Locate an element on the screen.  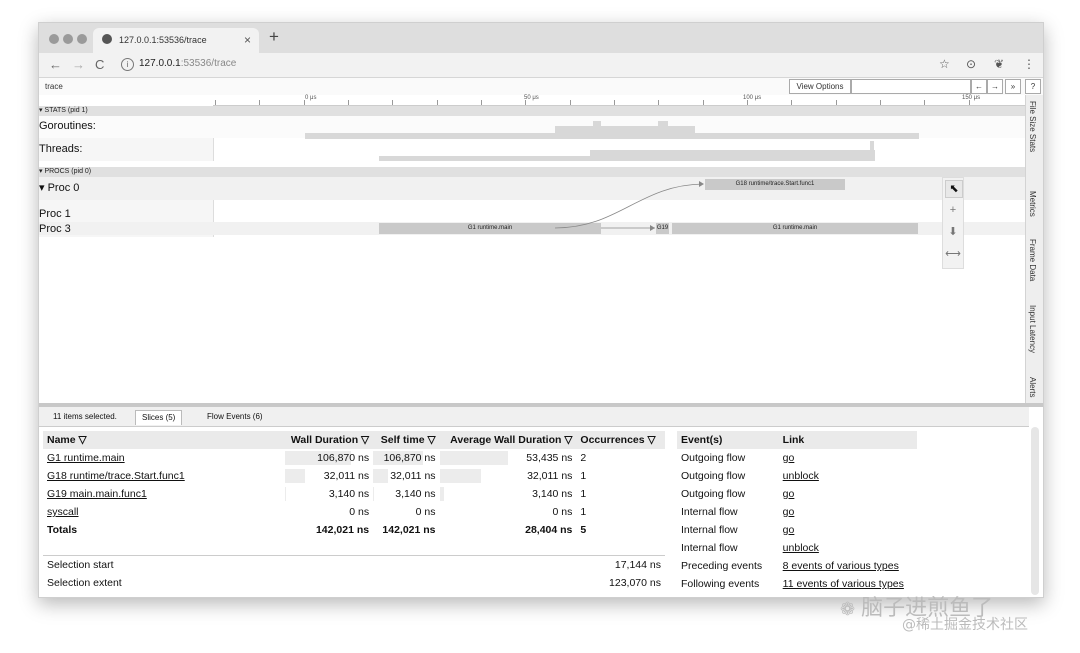
tab-frame-data: Frame Data is located at coordinates (1032, 260).